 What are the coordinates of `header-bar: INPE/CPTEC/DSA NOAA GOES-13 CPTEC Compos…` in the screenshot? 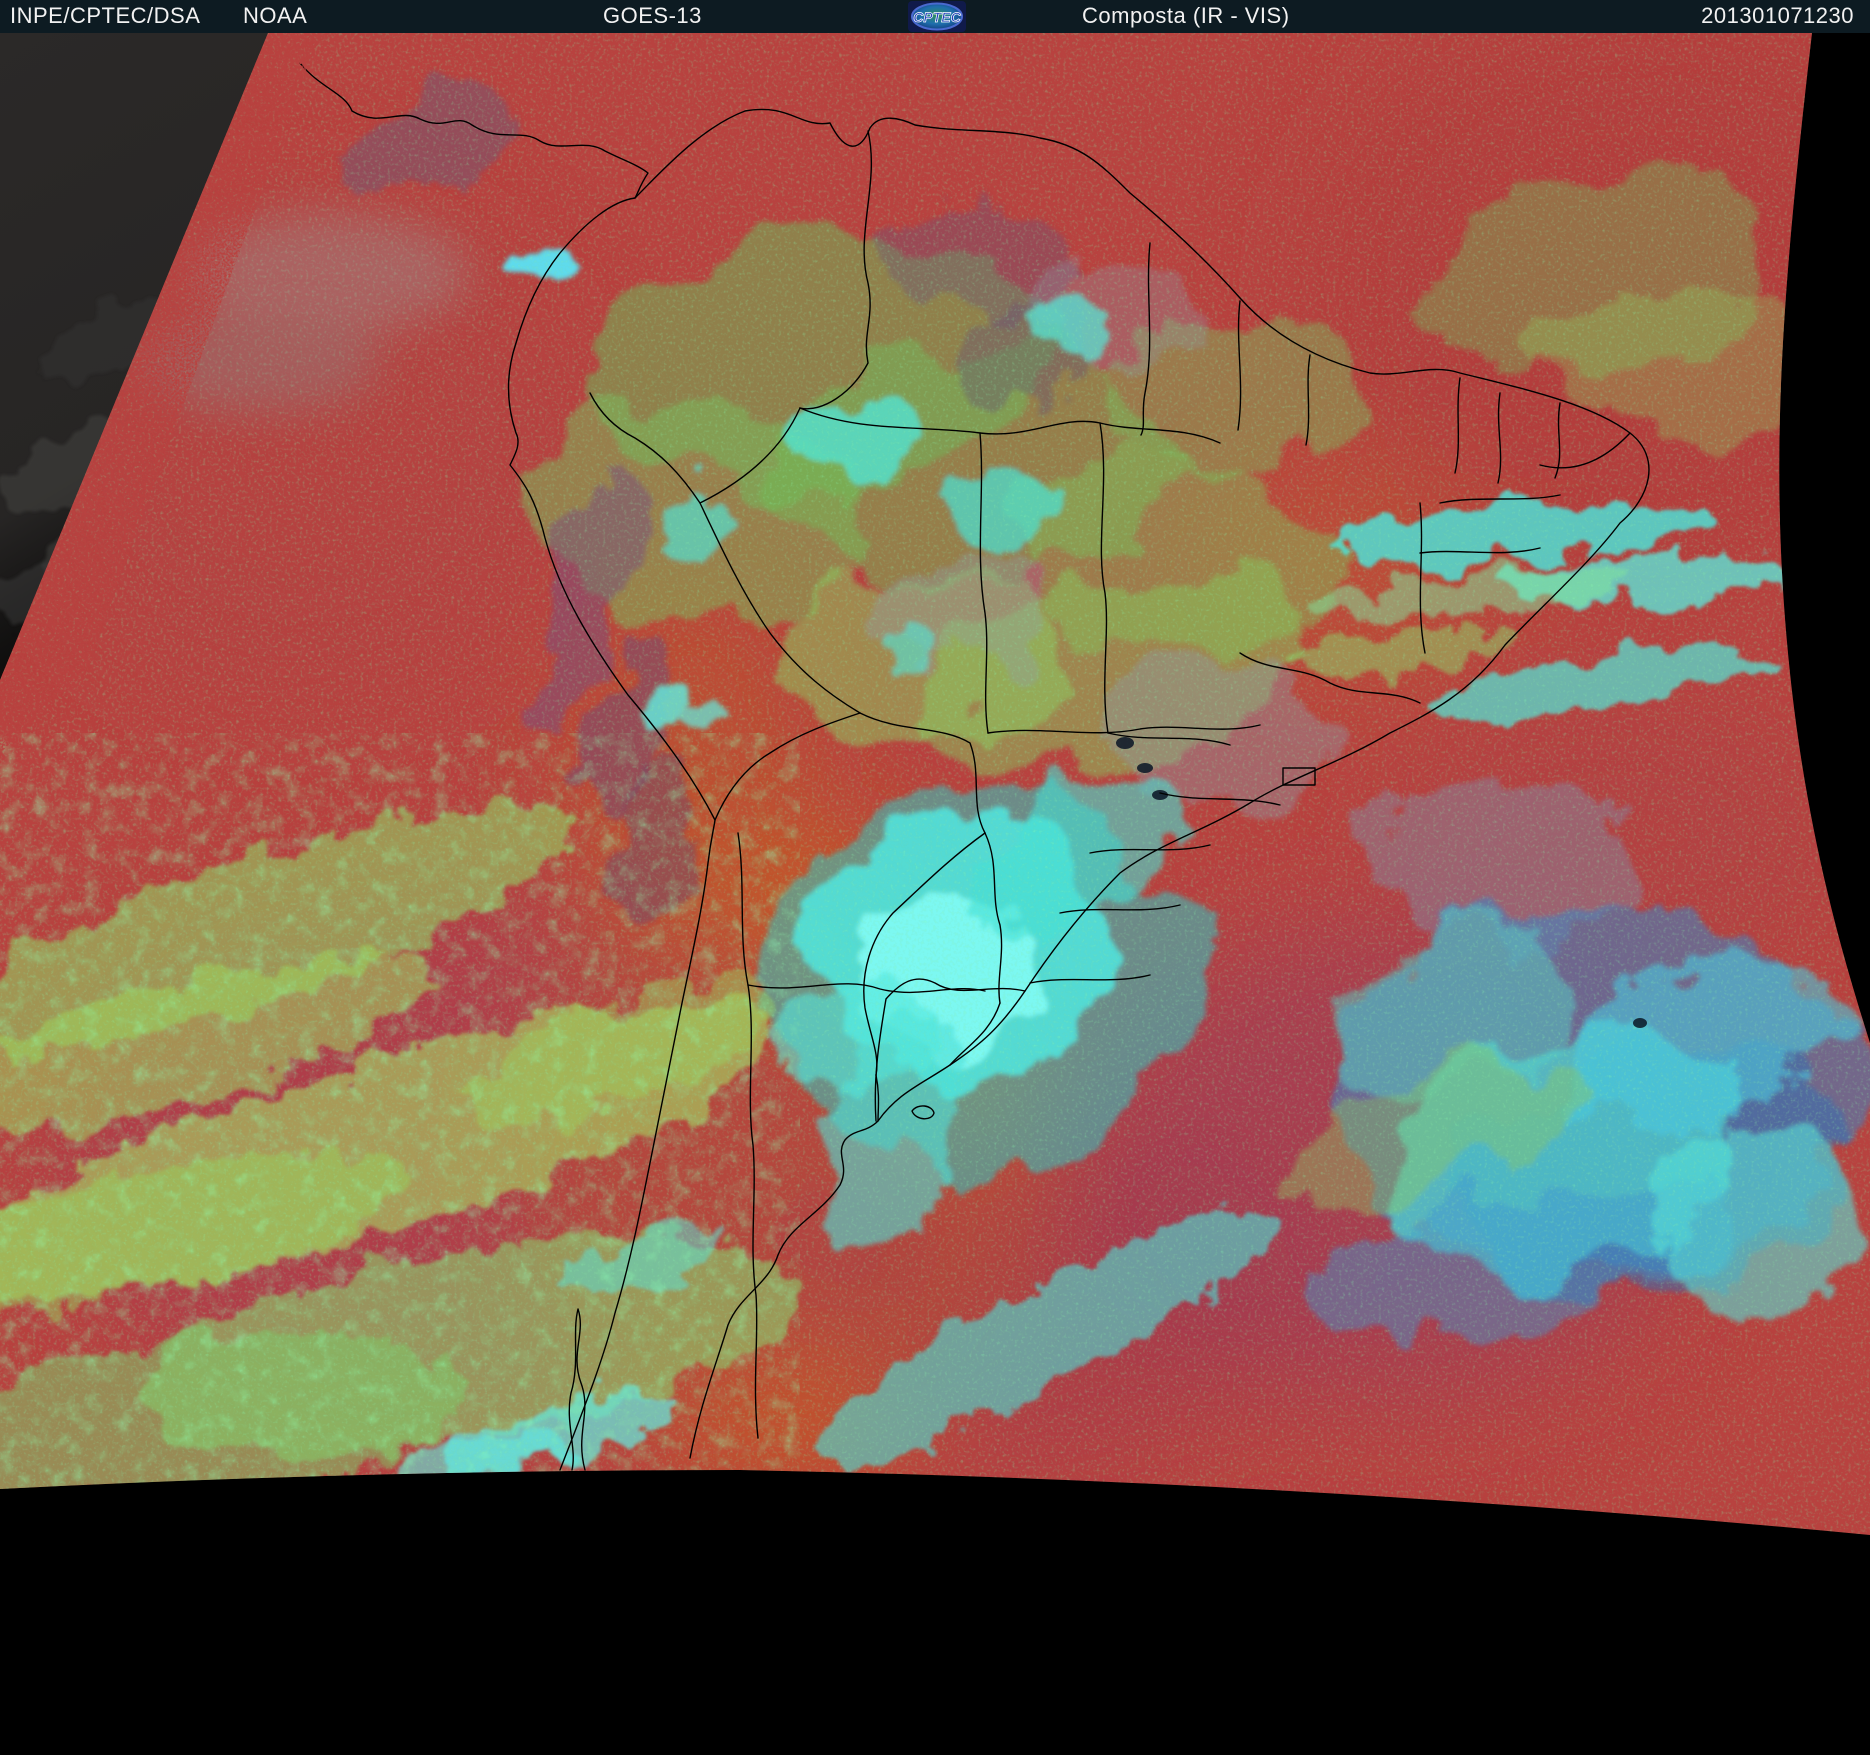 It's located at (935, 16).